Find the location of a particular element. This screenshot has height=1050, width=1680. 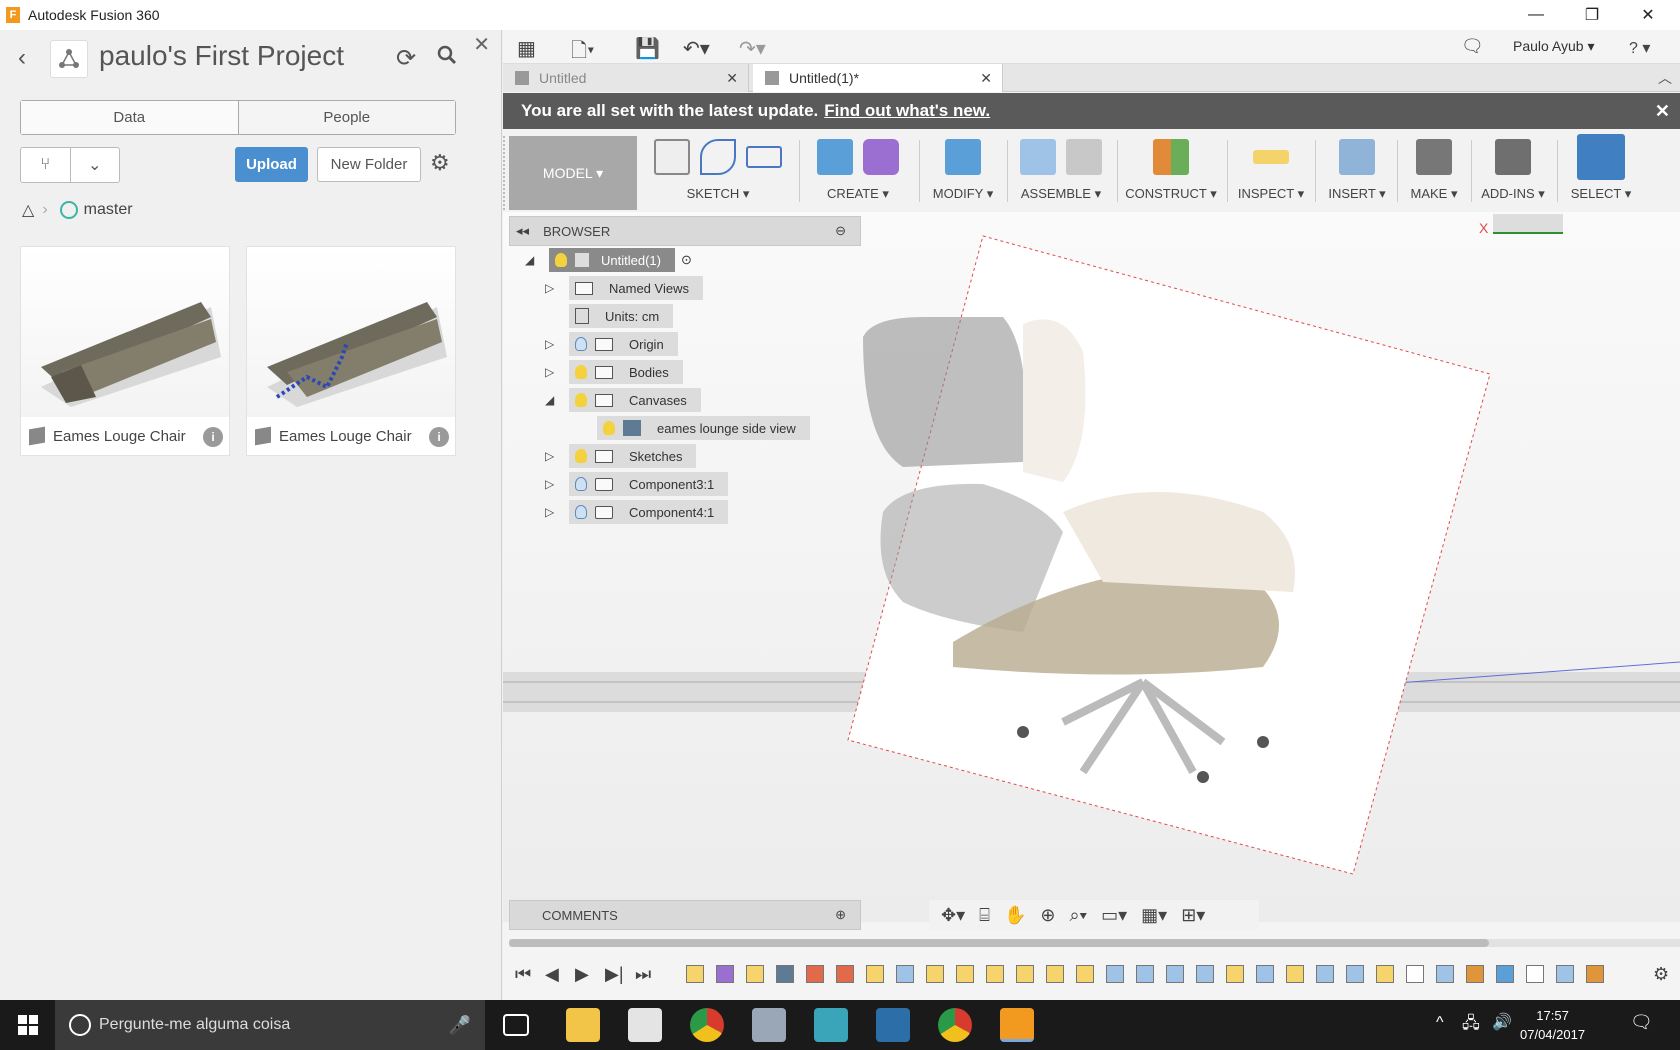

refresh-icon: ⟳ is located at coordinates (406, 58).